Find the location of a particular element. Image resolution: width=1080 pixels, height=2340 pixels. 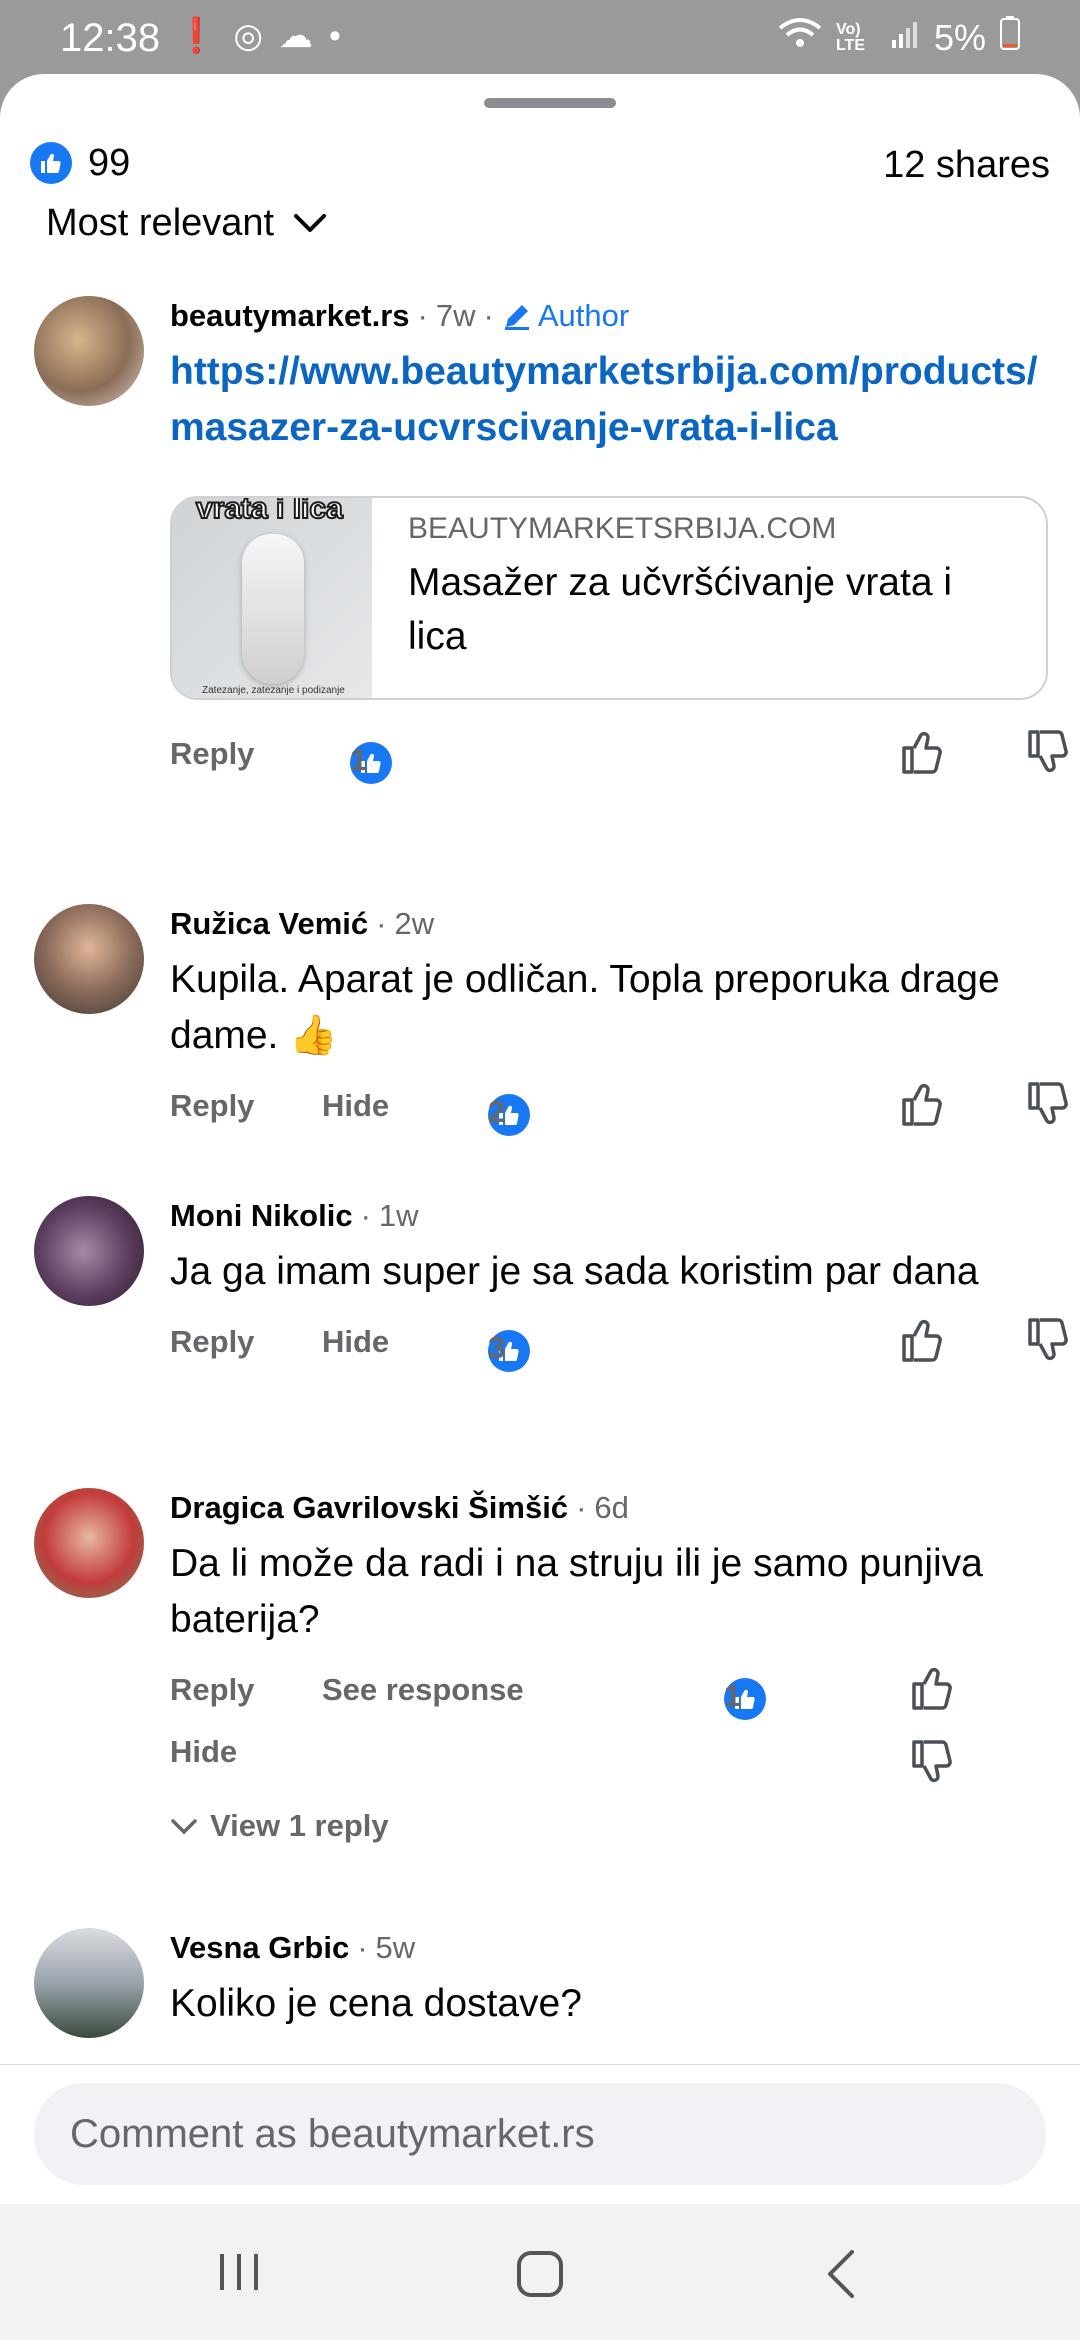

alert-icon: ❗ is located at coordinates (196, 36).